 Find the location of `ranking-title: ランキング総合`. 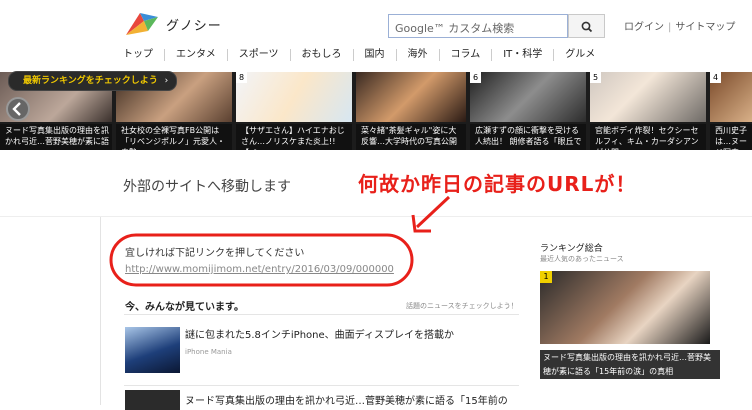

ranking-title: ランキング総合 is located at coordinates (571, 249).